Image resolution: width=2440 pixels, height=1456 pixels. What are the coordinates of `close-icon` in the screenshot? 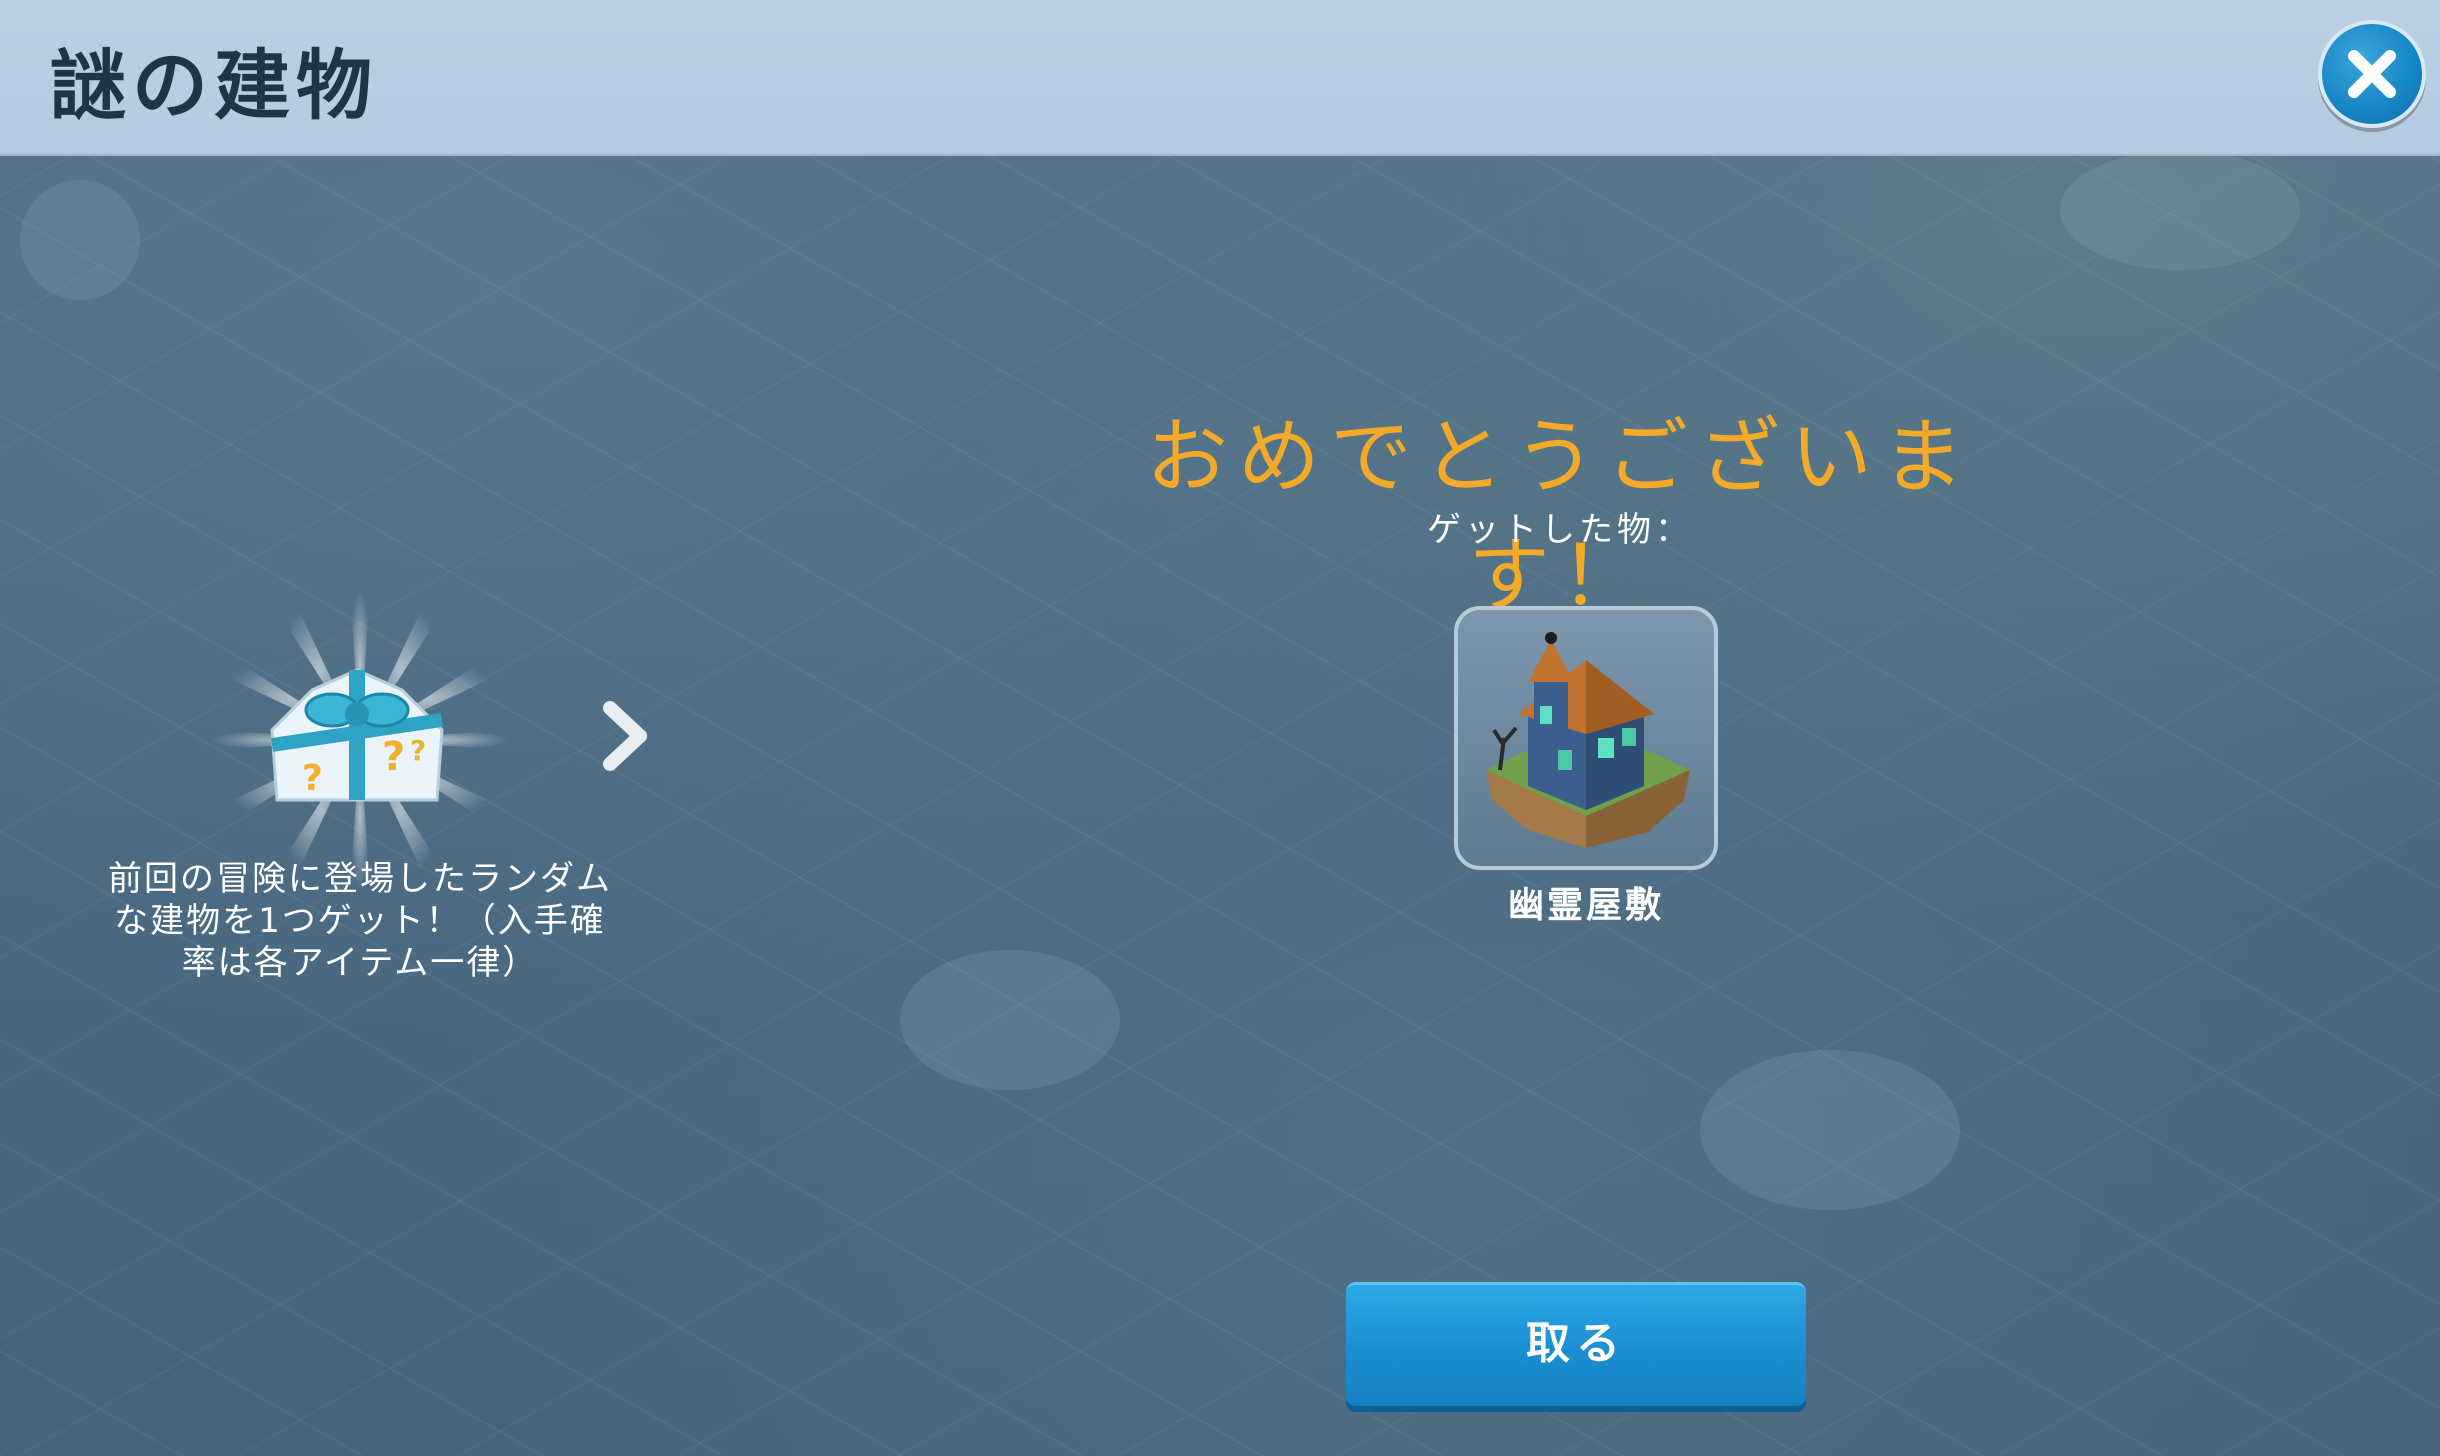 It's located at (2372, 74).